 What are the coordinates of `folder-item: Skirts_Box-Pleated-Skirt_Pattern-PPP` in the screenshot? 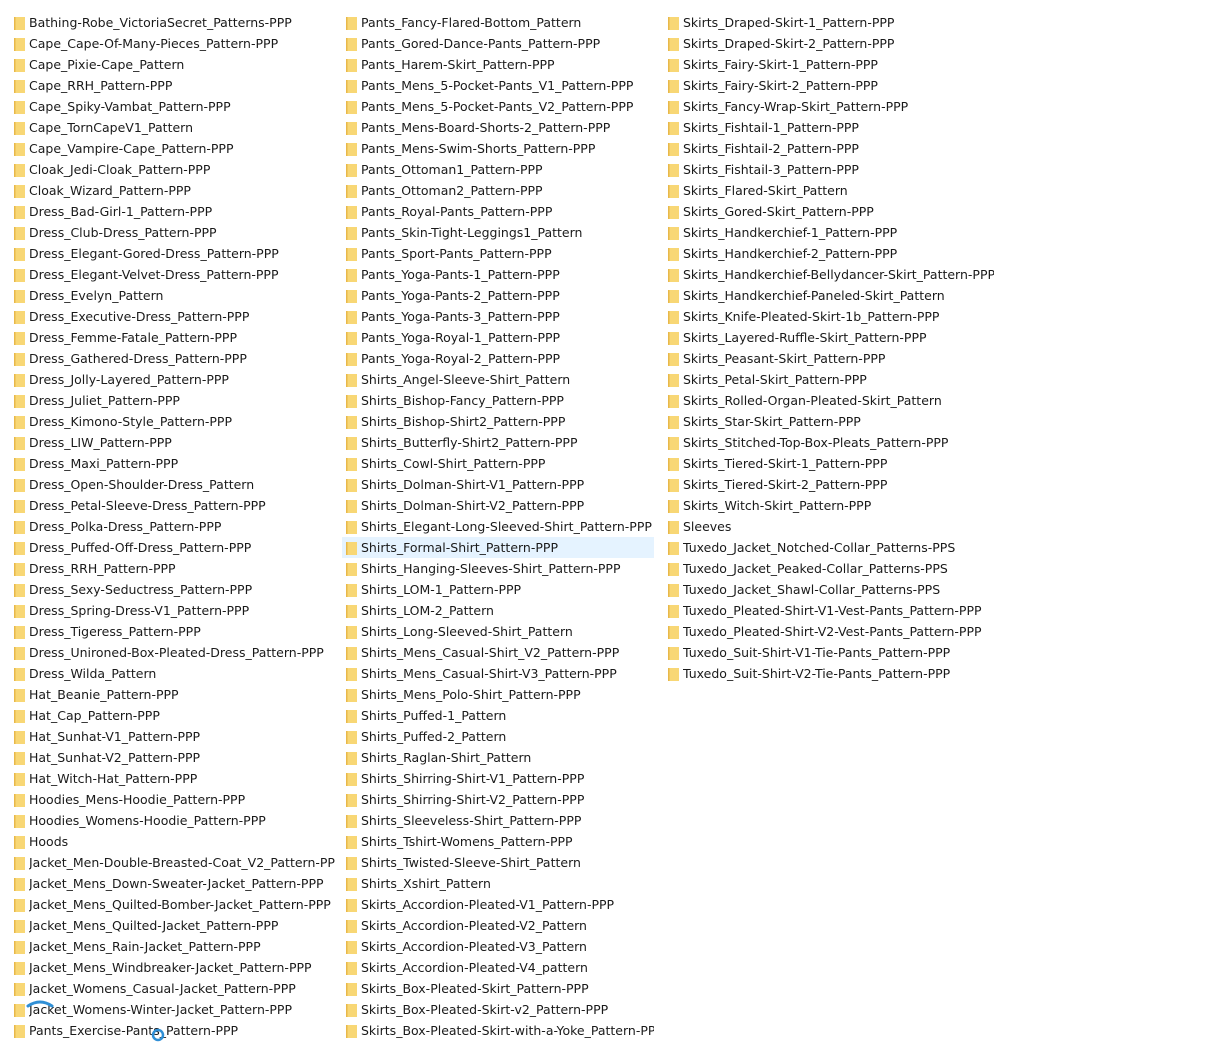 It's located at (498, 988).